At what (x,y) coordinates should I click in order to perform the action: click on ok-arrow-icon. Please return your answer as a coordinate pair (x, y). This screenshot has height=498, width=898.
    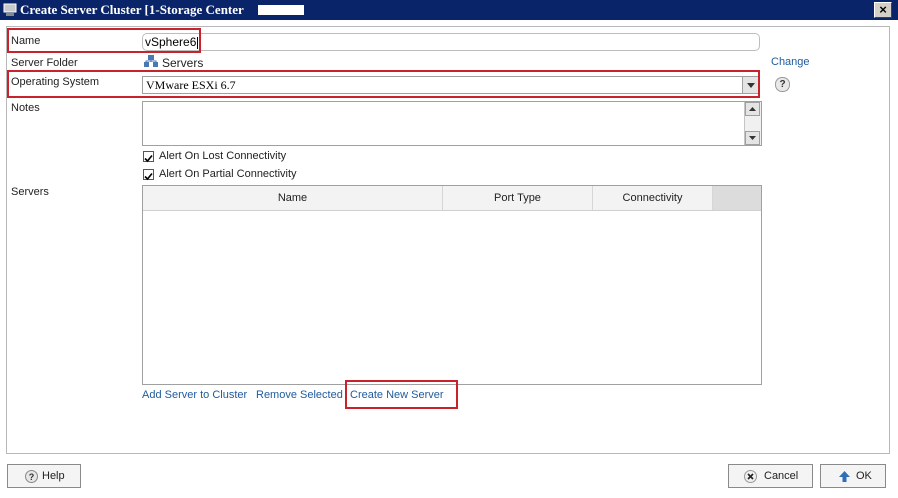
    Looking at the image, I should click on (844, 476).